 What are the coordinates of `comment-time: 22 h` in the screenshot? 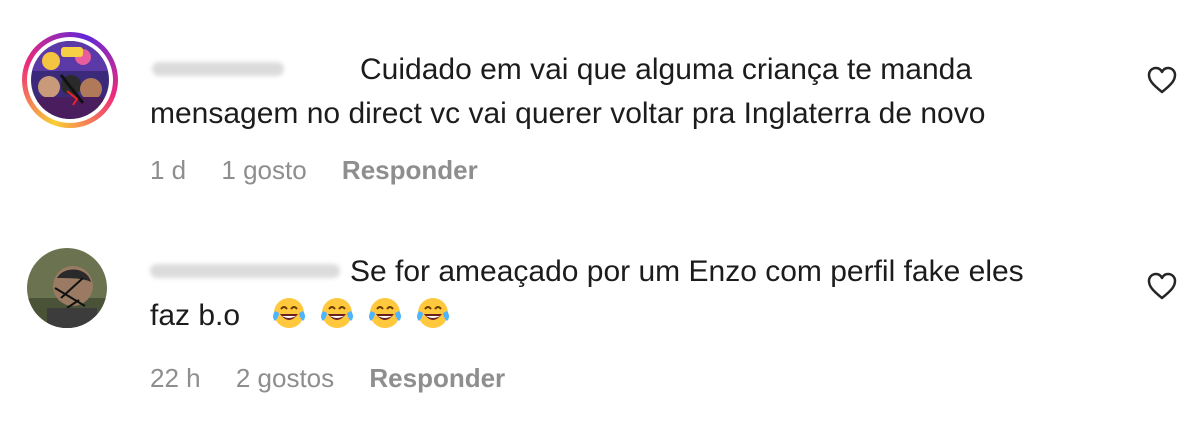 It's located at (175, 378).